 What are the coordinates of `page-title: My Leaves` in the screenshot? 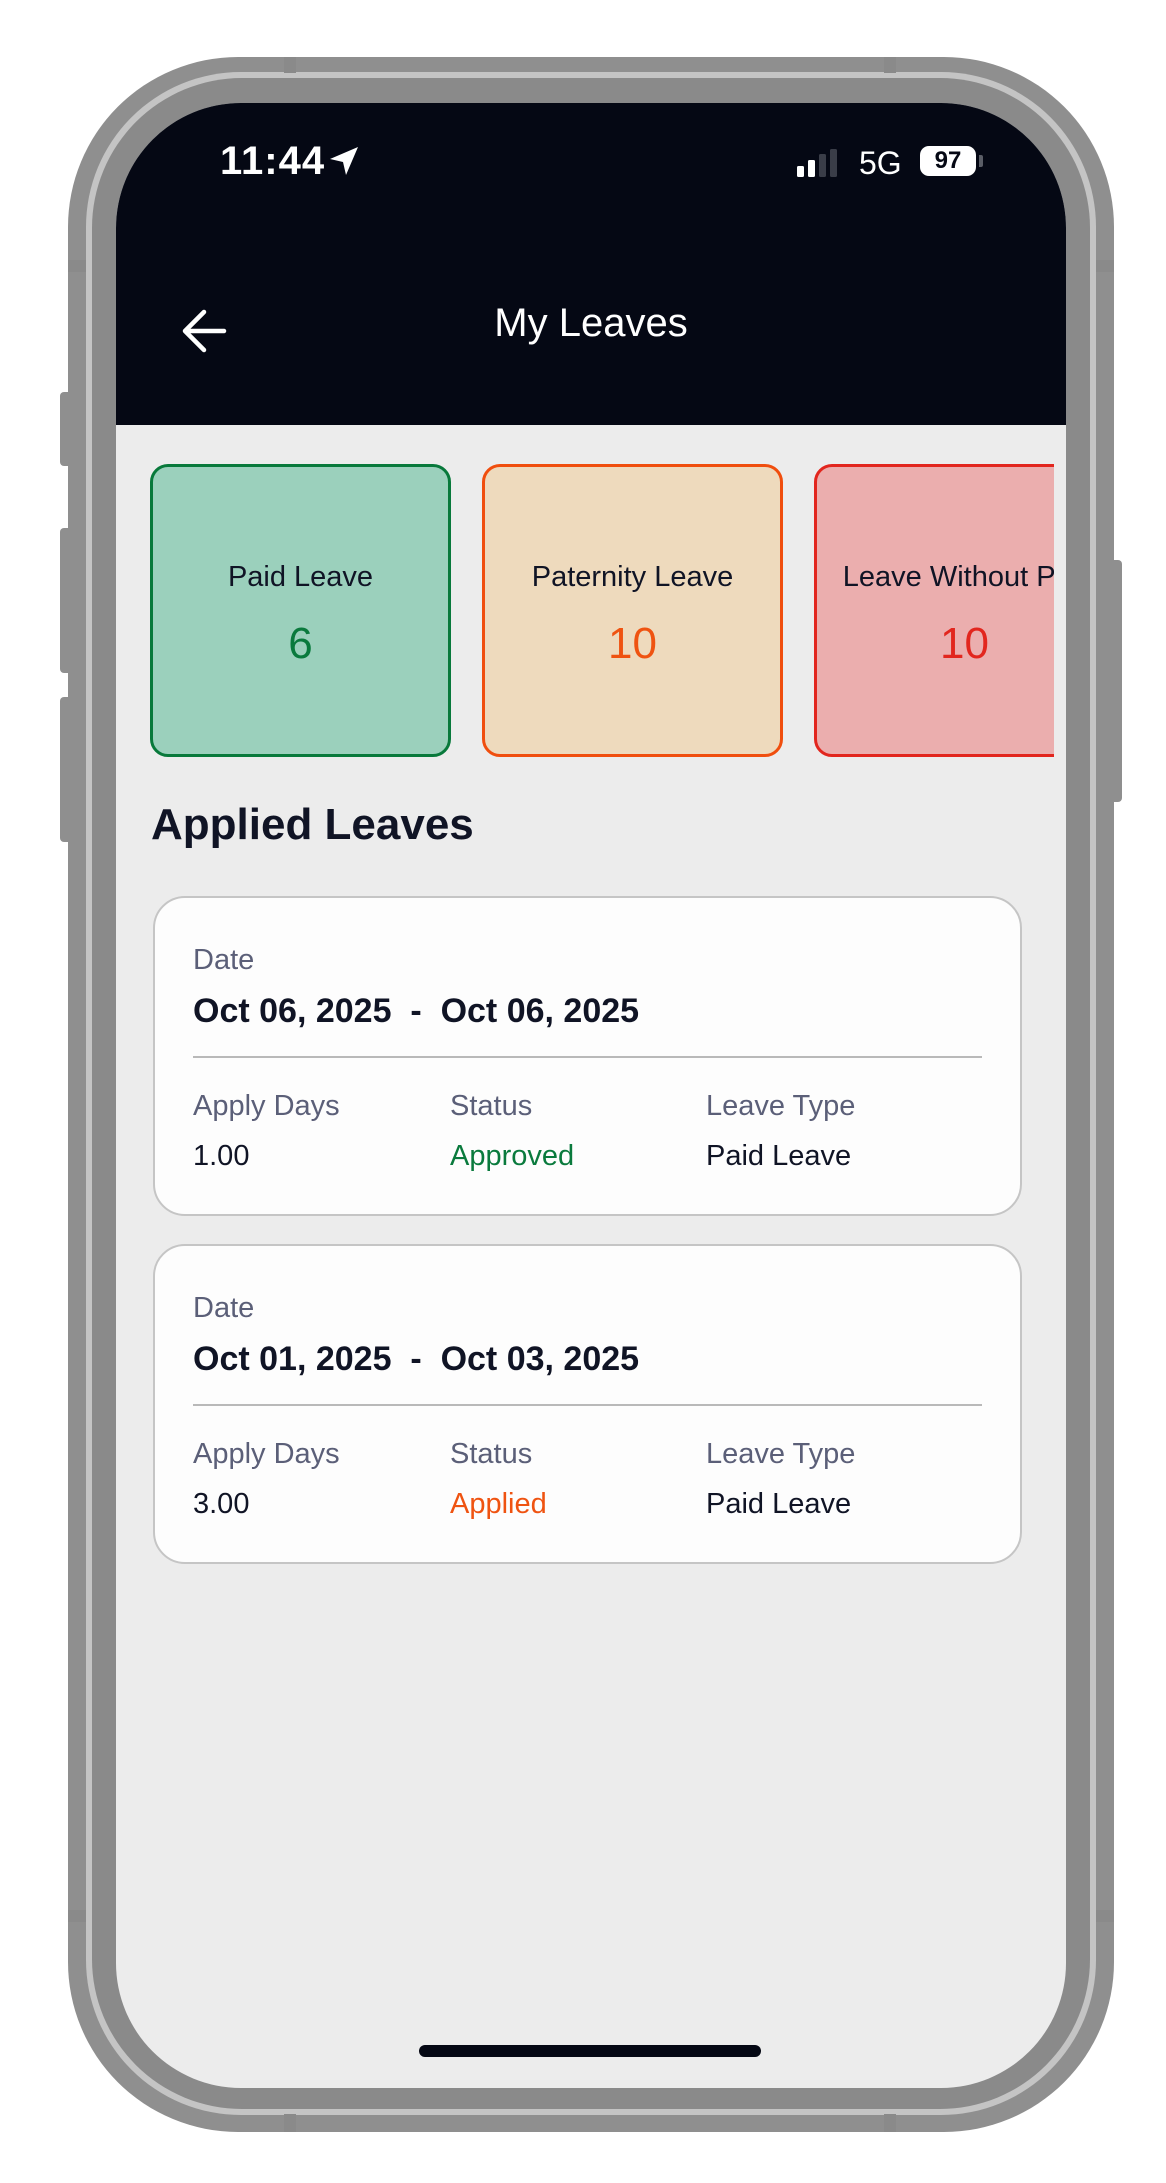 It's located at (591, 323).